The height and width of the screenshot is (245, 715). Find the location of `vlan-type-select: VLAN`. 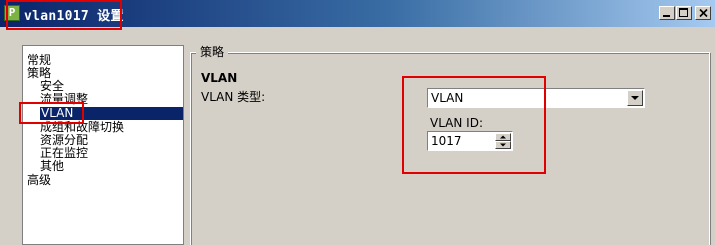

vlan-type-select: VLAN is located at coordinates (536, 98).